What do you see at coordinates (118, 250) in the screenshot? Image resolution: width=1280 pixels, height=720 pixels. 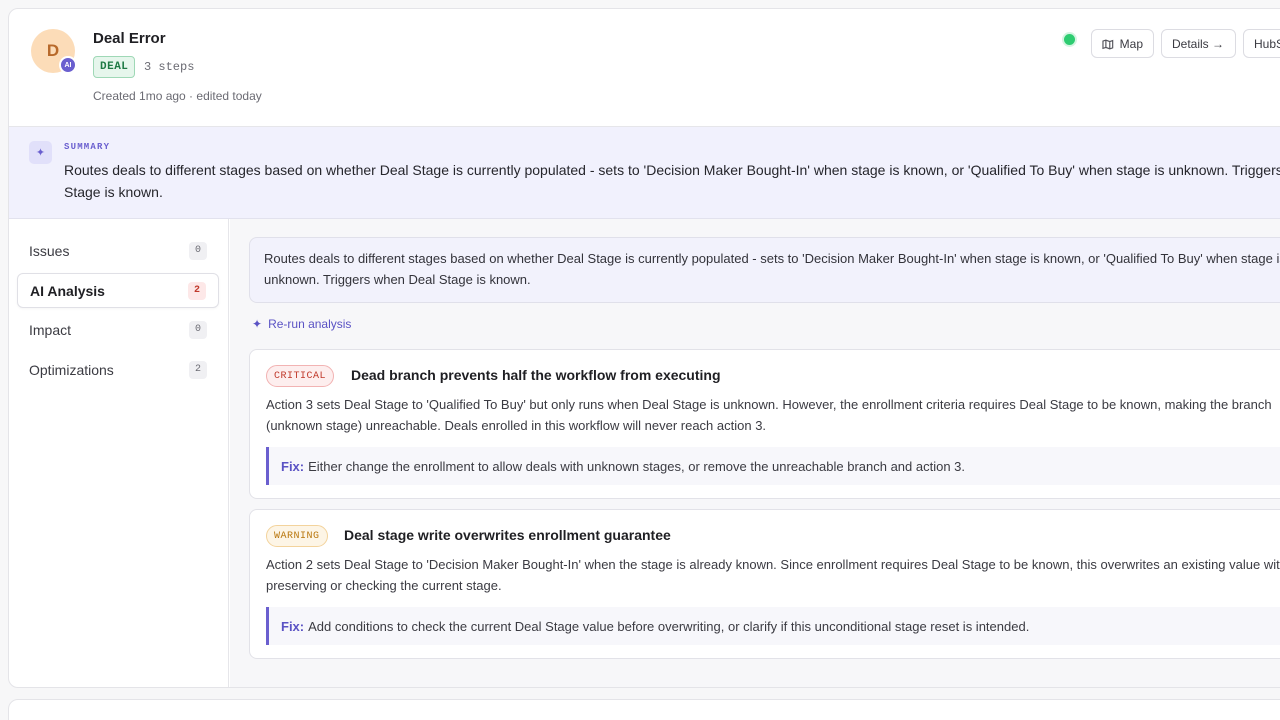 I see `sidebar-item-issues: Issues 0` at bounding box center [118, 250].